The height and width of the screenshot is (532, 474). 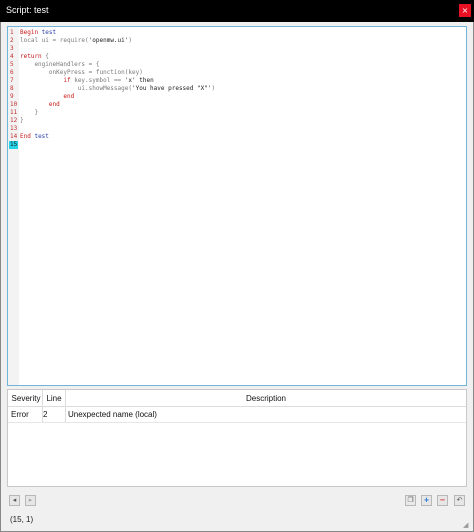 I want to click on table-row: Error 2 Unexpected name (local), so click(x=237, y=415).